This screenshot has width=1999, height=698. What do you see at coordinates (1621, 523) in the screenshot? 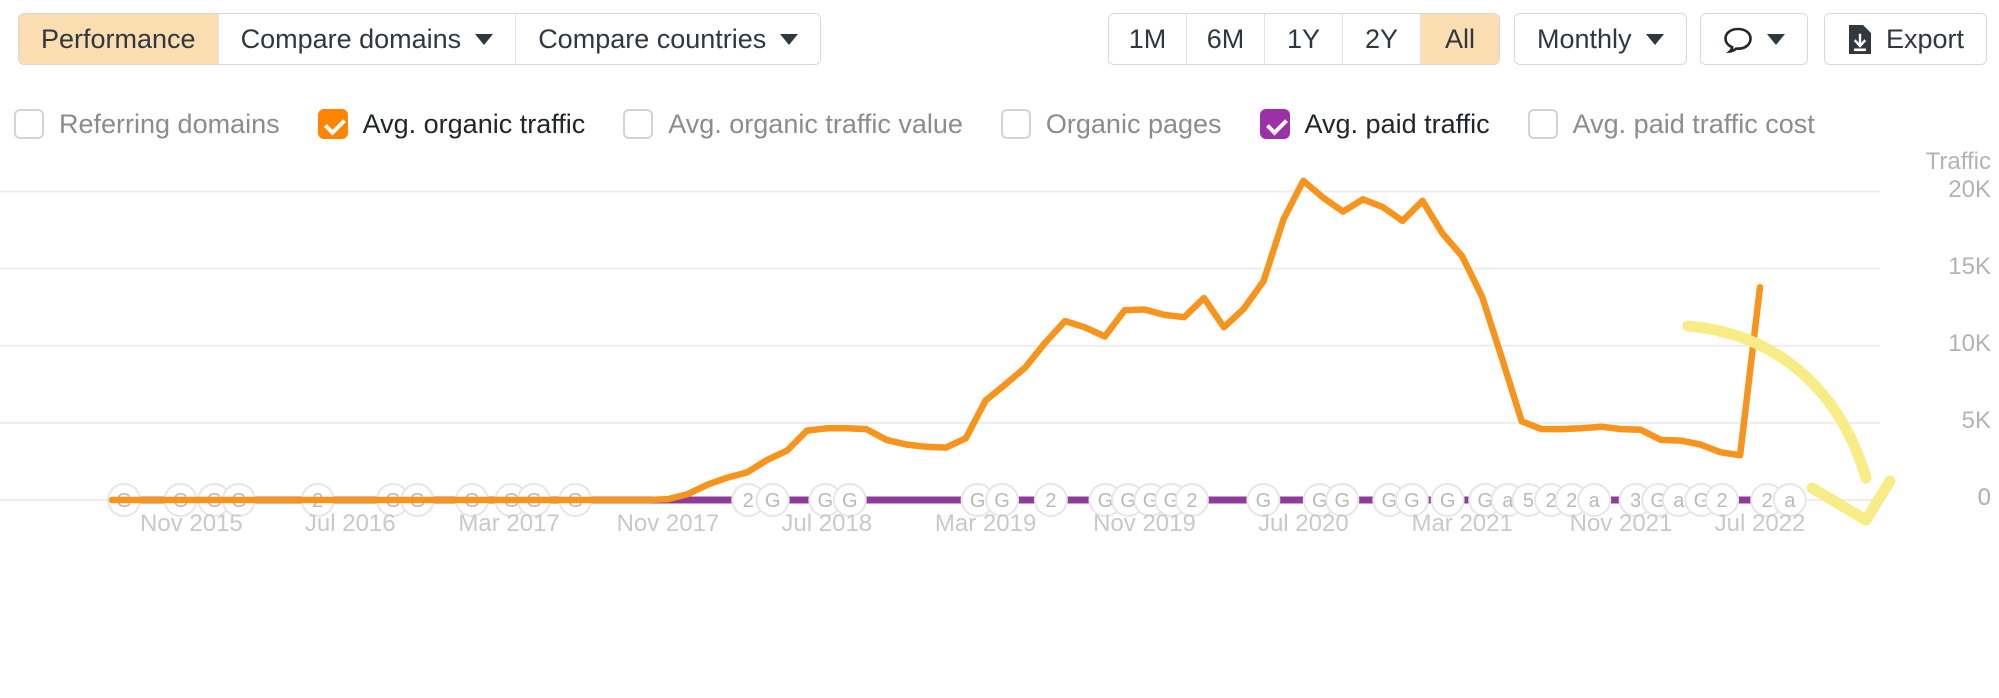
I see `x-axis-tick-label: Nov 2021` at bounding box center [1621, 523].